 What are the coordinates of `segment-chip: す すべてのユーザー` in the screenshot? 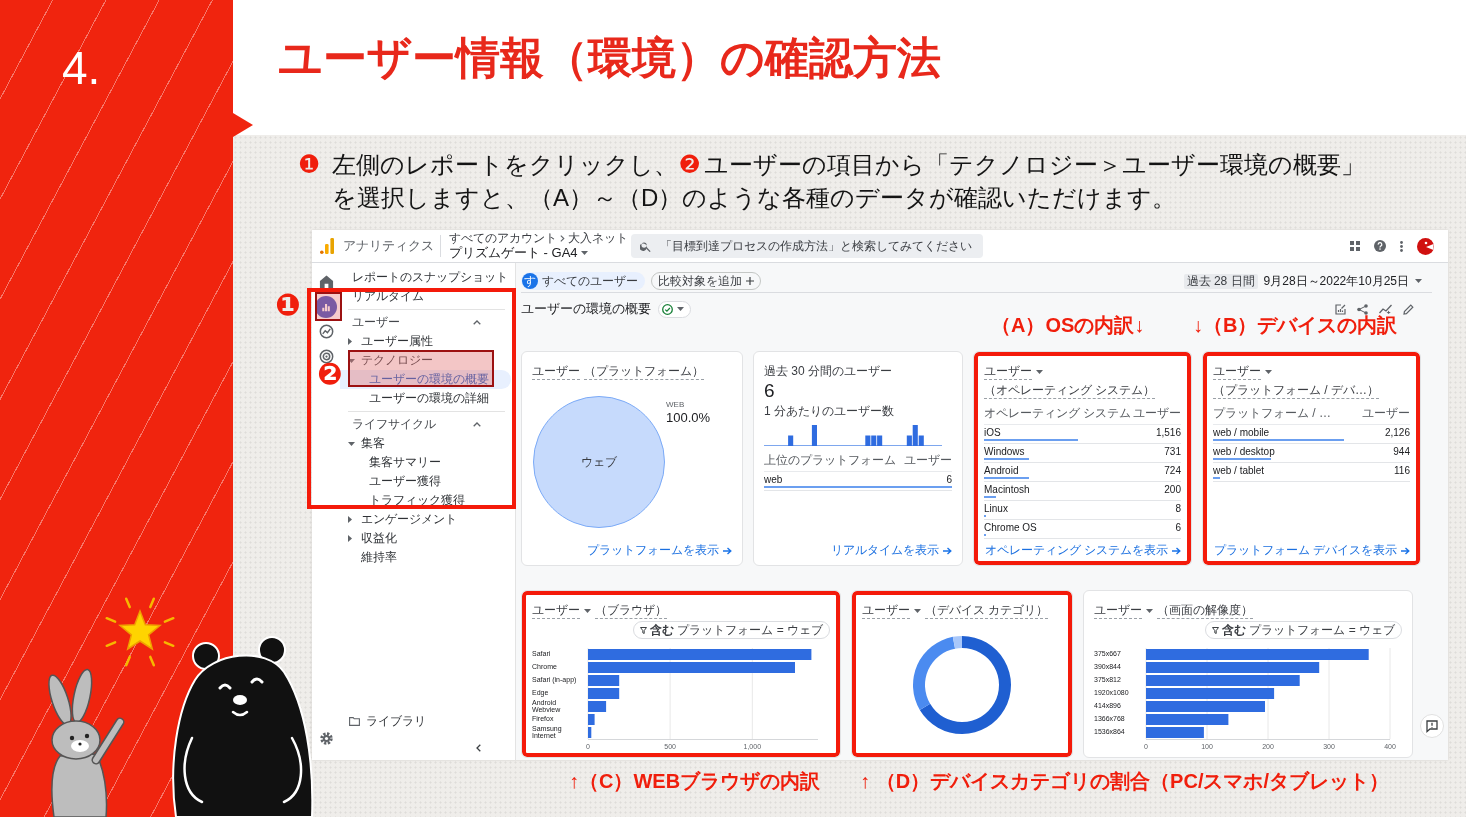 It's located at (583, 281).